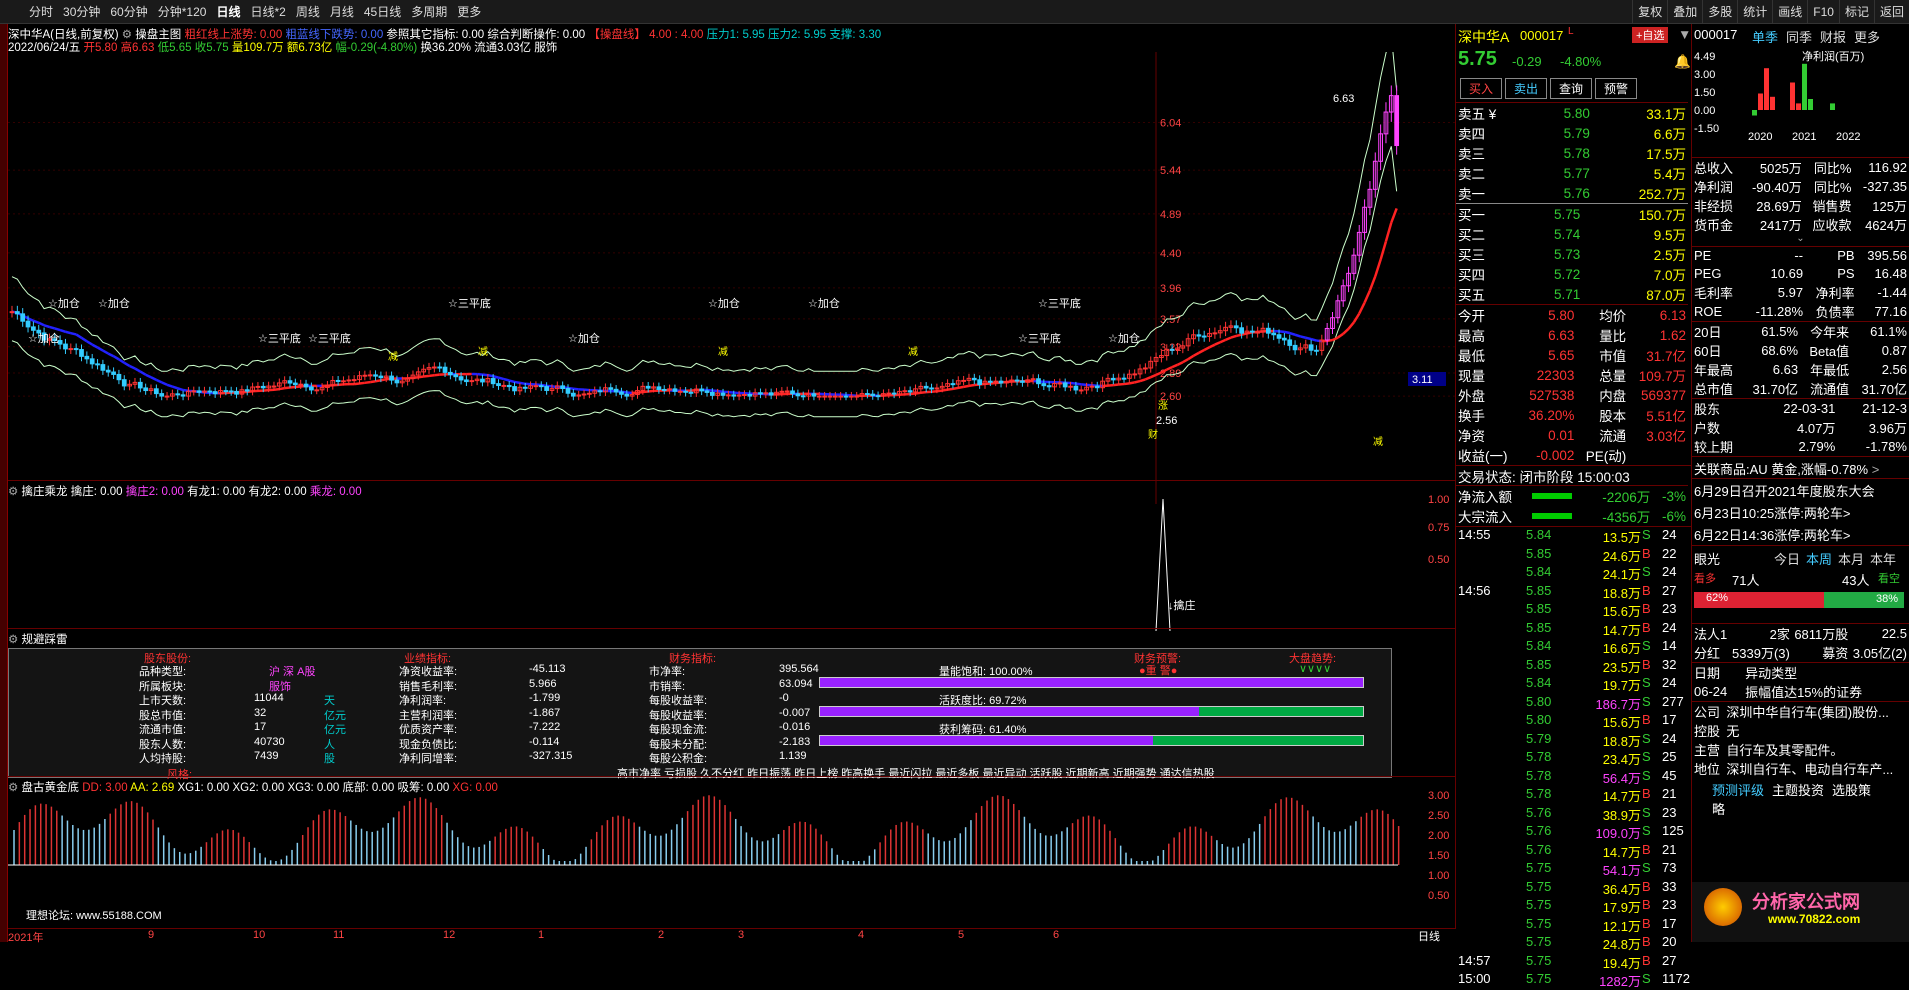 The image size is (1909, 990). What do you see at coordinates (1719, 12) in the screenshot?
I see `toolbar-button: 多股` at bounding box center [1719, 12].